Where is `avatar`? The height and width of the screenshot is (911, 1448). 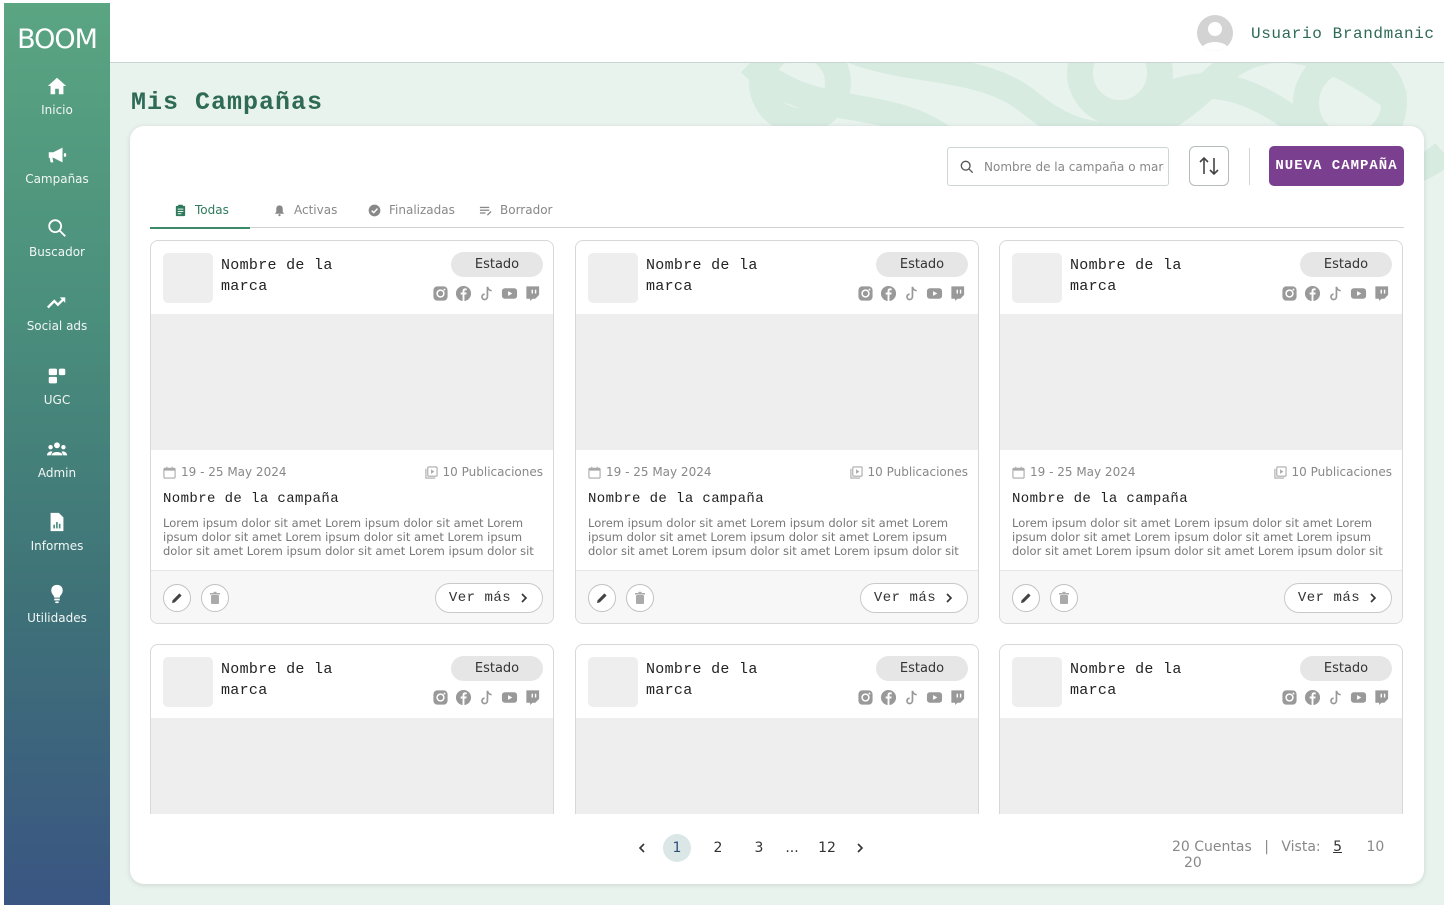
avatar is located at coordinates (1215, 33).